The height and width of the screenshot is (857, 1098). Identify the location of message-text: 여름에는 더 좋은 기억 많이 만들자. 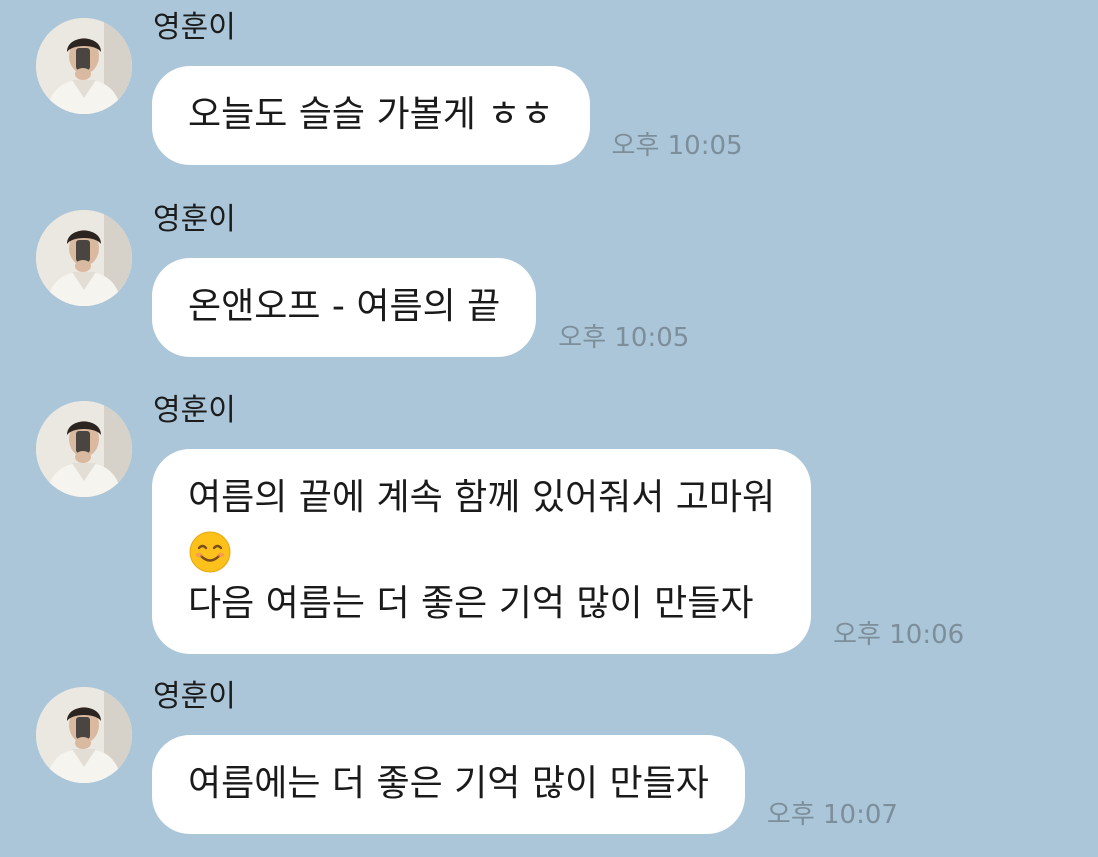
(448, 783).